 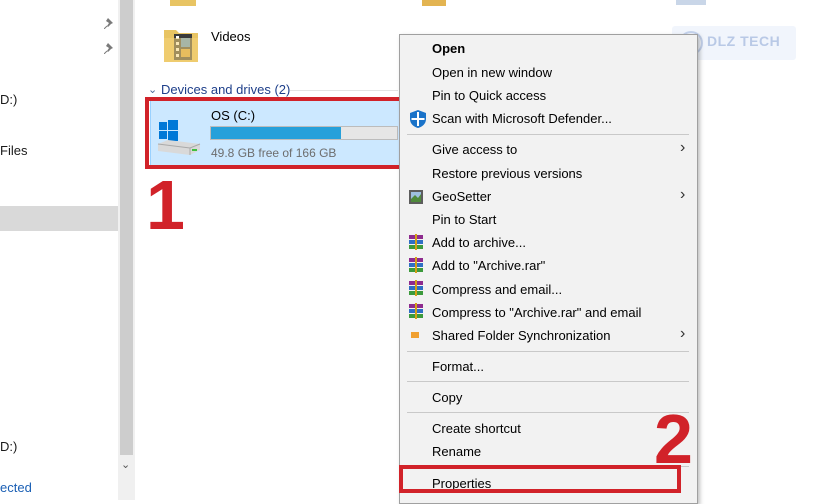 I want to click on step-number-1: 1, so click(x=165, y=205).